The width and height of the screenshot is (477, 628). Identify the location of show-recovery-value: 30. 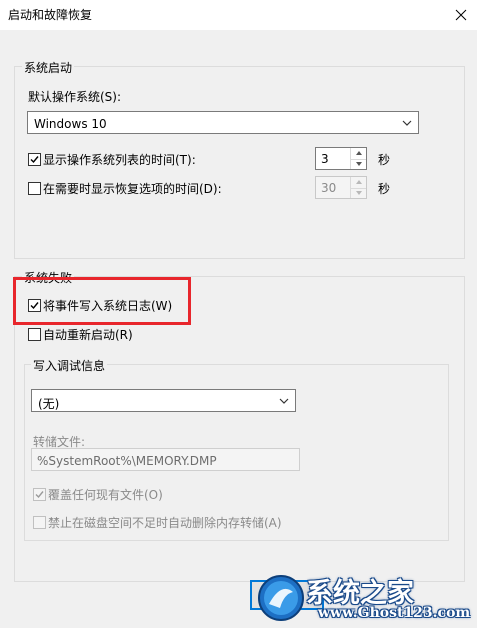
(329, 188).